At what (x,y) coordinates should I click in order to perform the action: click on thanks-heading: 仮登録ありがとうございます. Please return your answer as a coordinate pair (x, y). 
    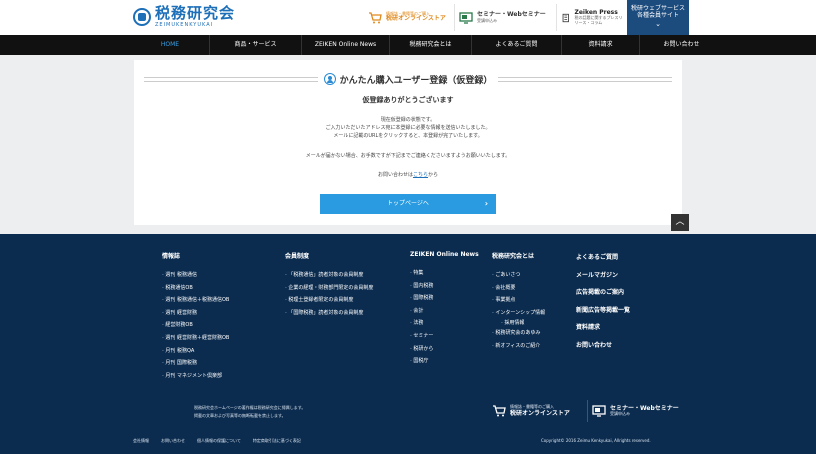
    Looking at the image, I should click on (408, 100).